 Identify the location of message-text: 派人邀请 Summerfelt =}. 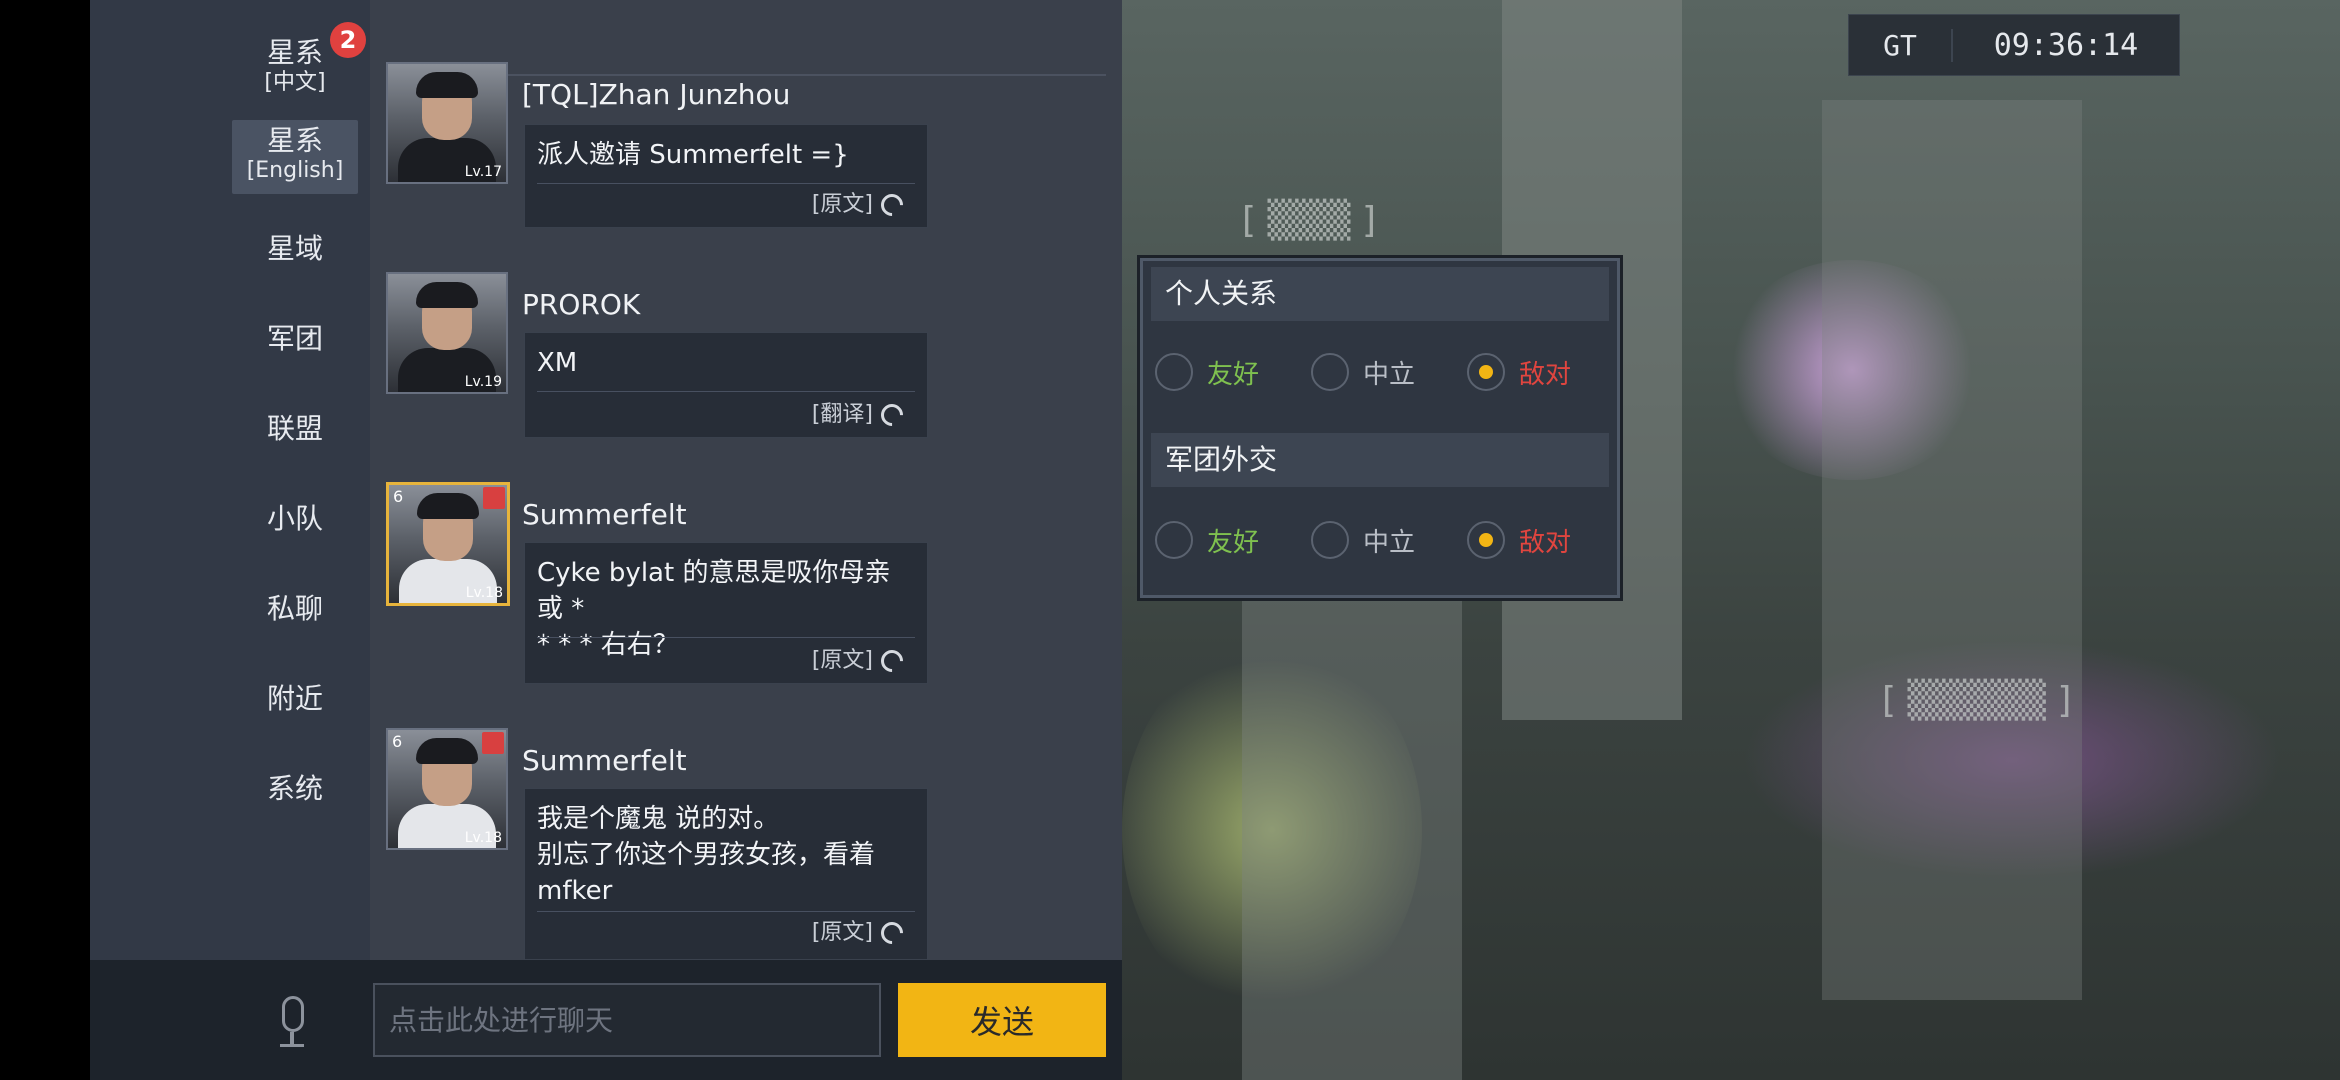
(693, 155).